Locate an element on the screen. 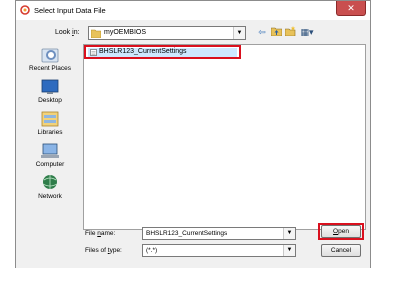  libraries-icon is located at coordinates (50, 119).